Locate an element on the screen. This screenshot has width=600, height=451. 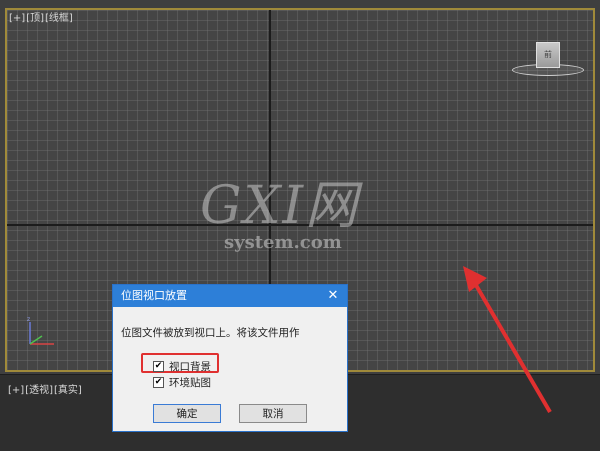
ok-button: 确定 is located at coordinates (187, 413).